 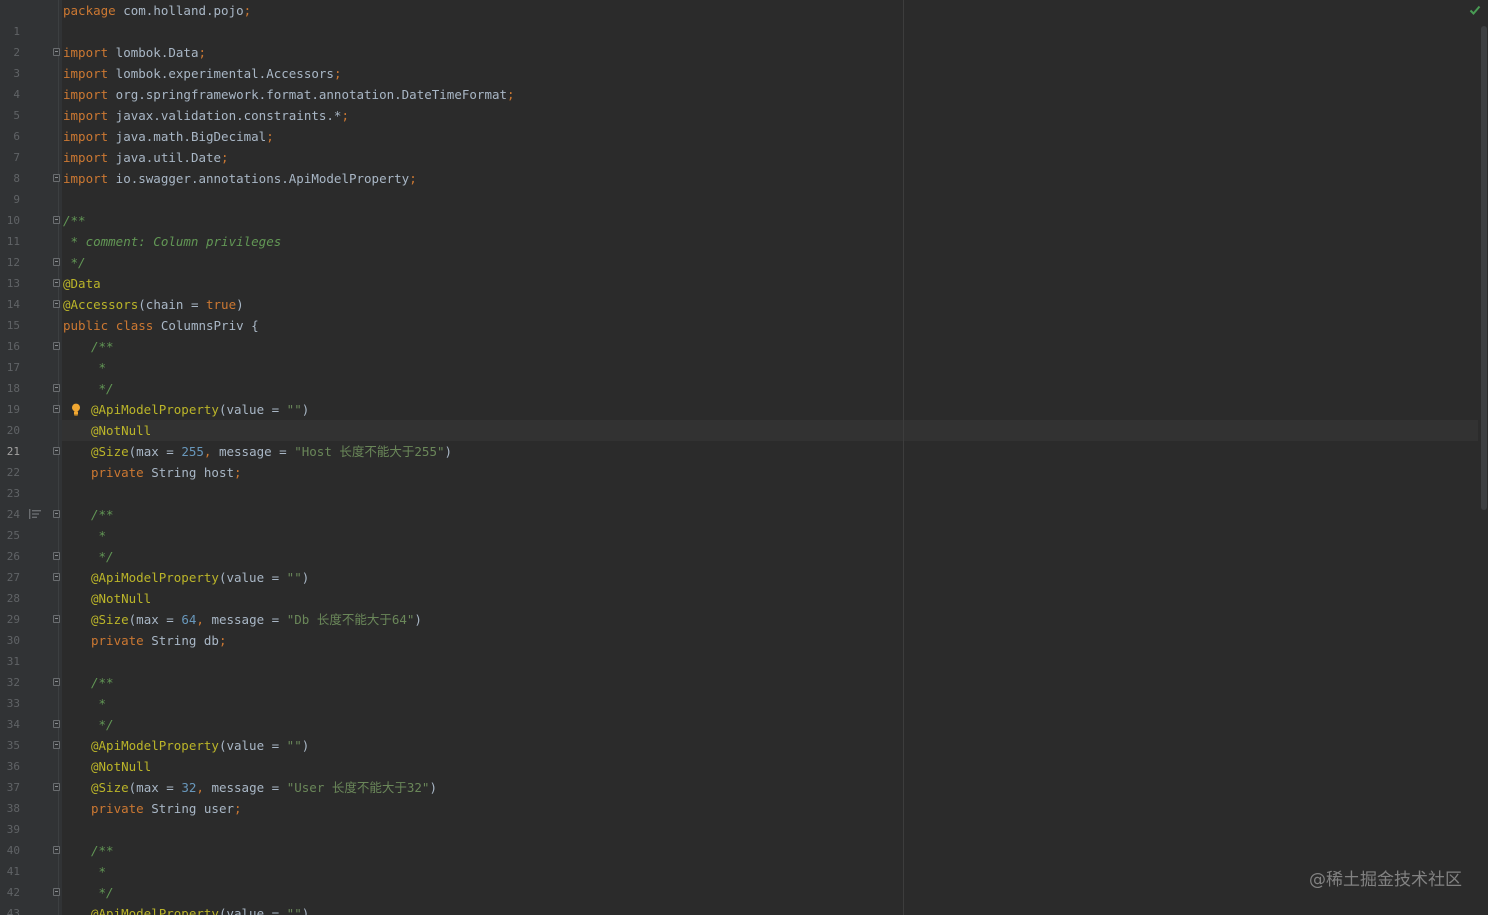 I want to click on code-line: 29 @NotNull, so click(x=740, y=607).